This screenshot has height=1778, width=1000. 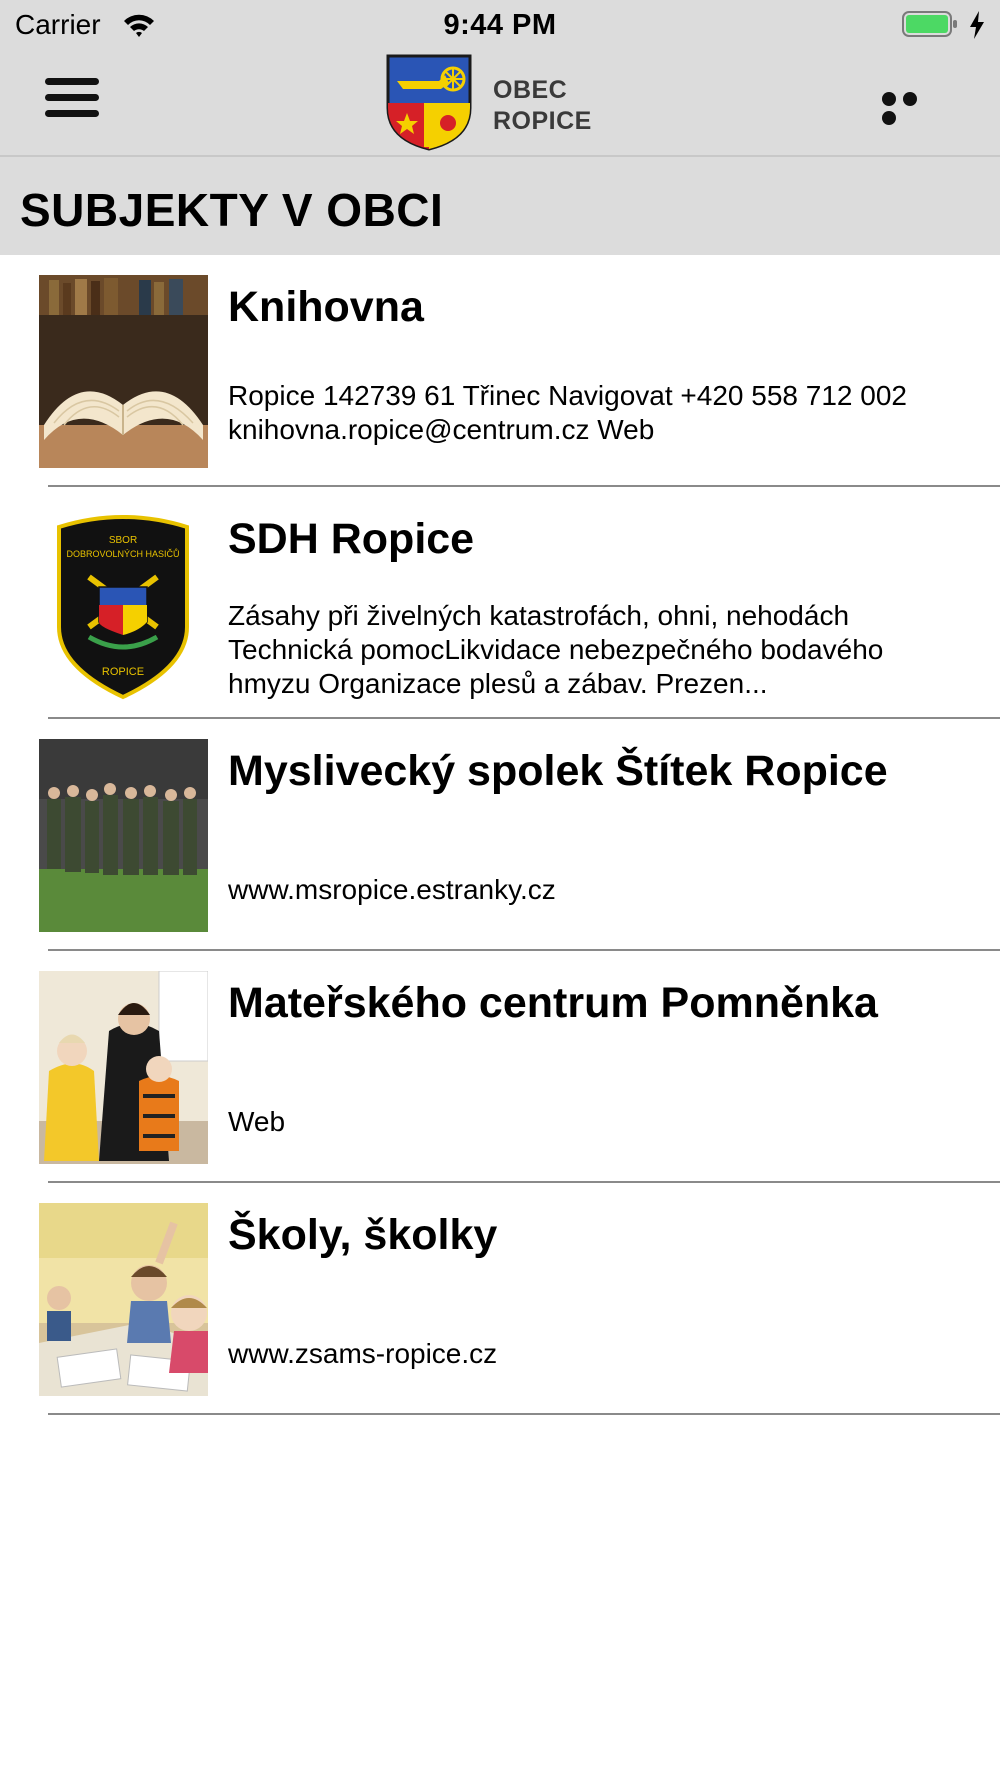 I want to click on classroom-image, so click(x=123, y=1299).